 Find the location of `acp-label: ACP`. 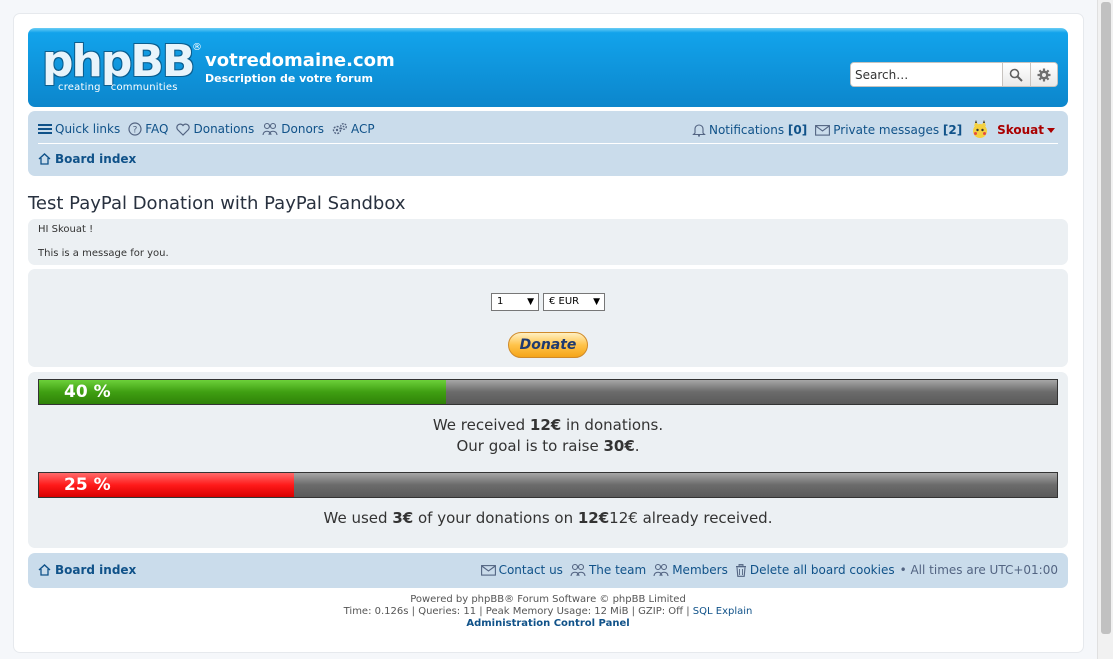

acp-label: ACP is located at coordinates (362, 129).